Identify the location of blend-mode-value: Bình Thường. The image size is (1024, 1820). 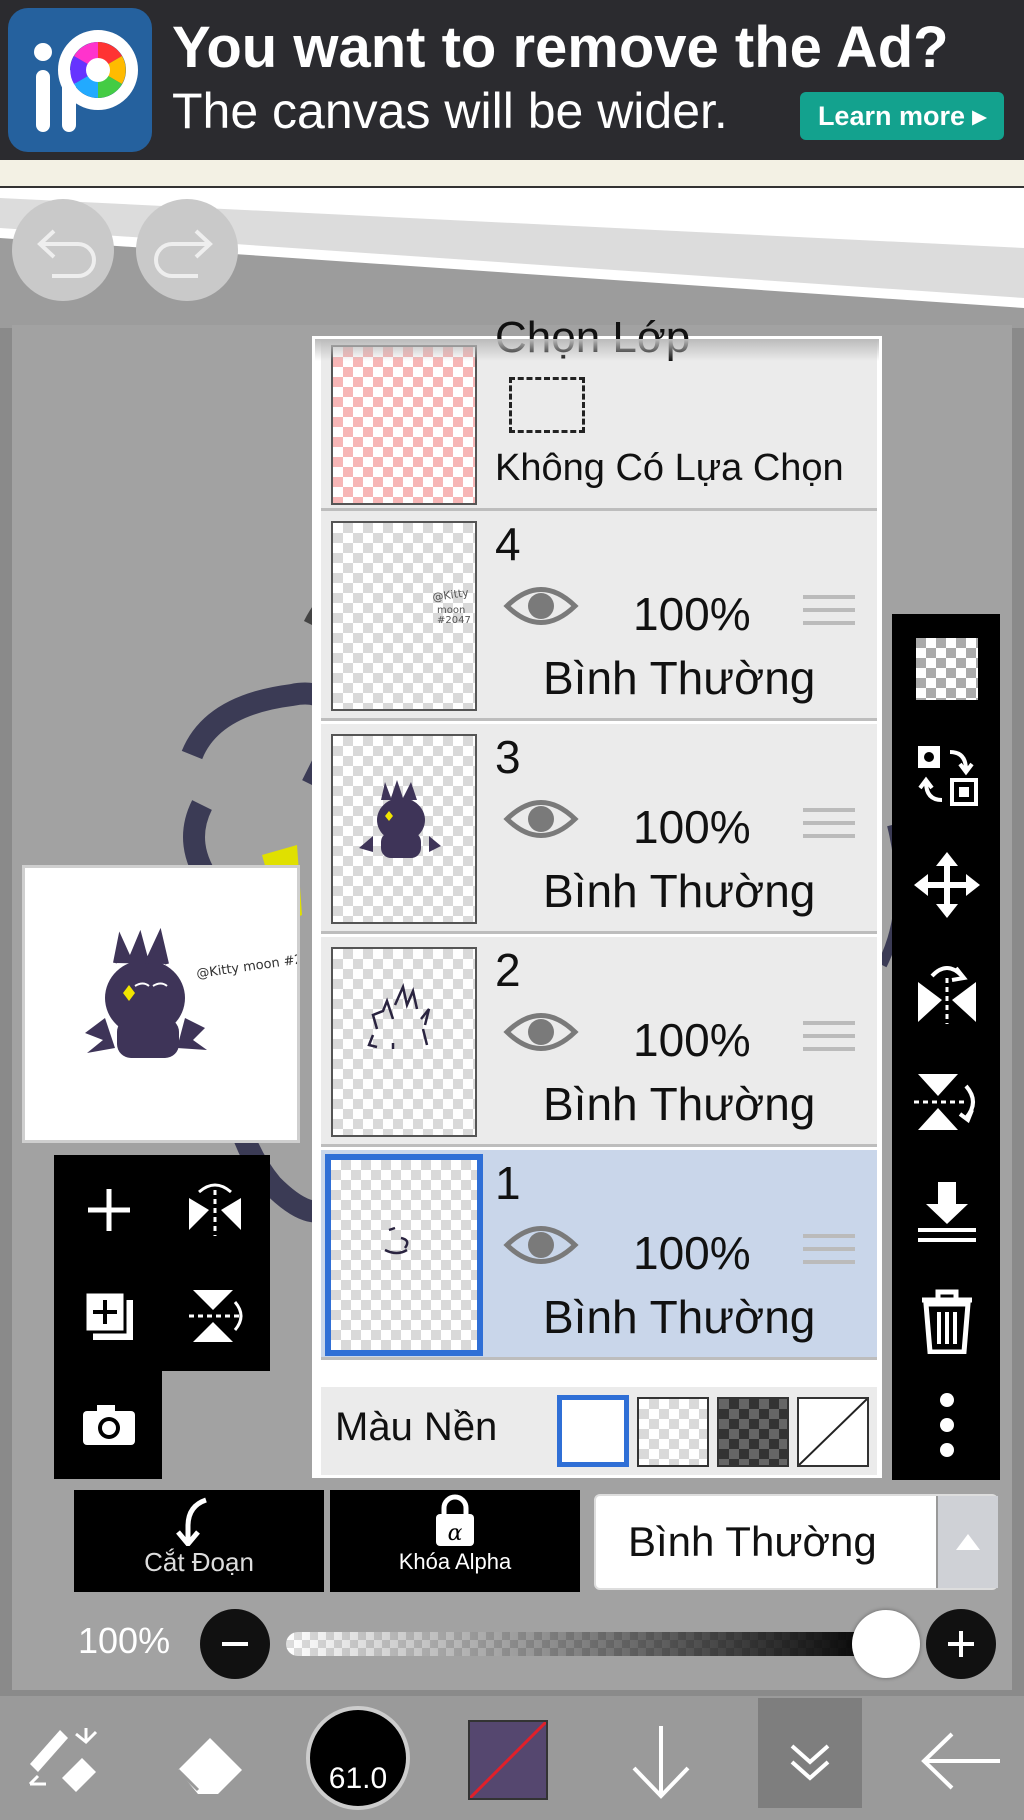
(752, 1541).